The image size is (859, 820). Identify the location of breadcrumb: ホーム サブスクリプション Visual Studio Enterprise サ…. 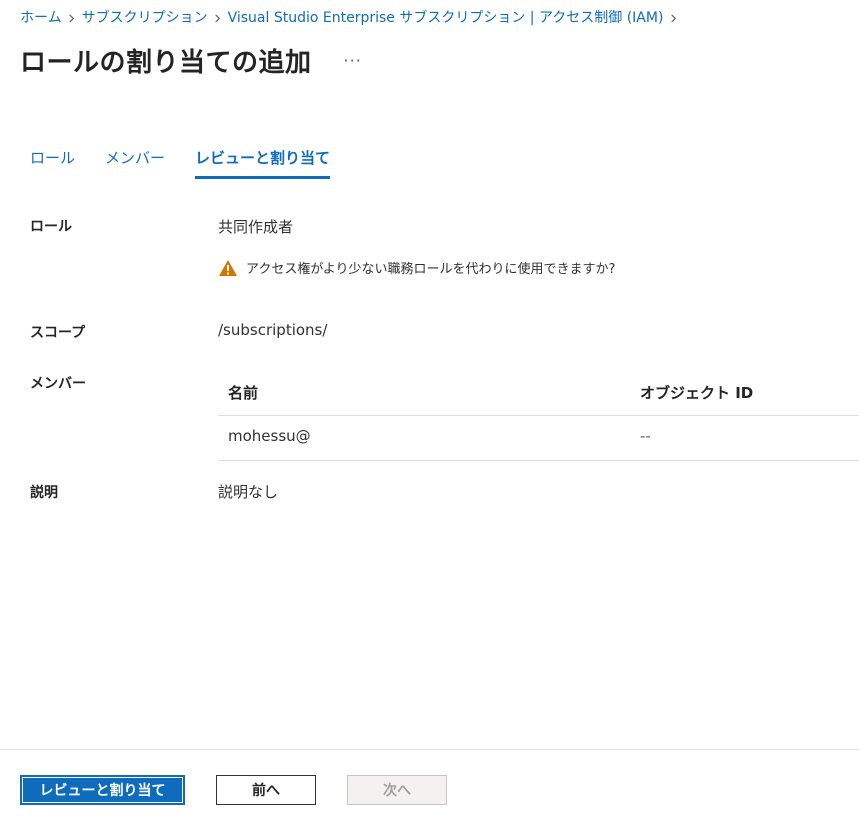
(351, 18).